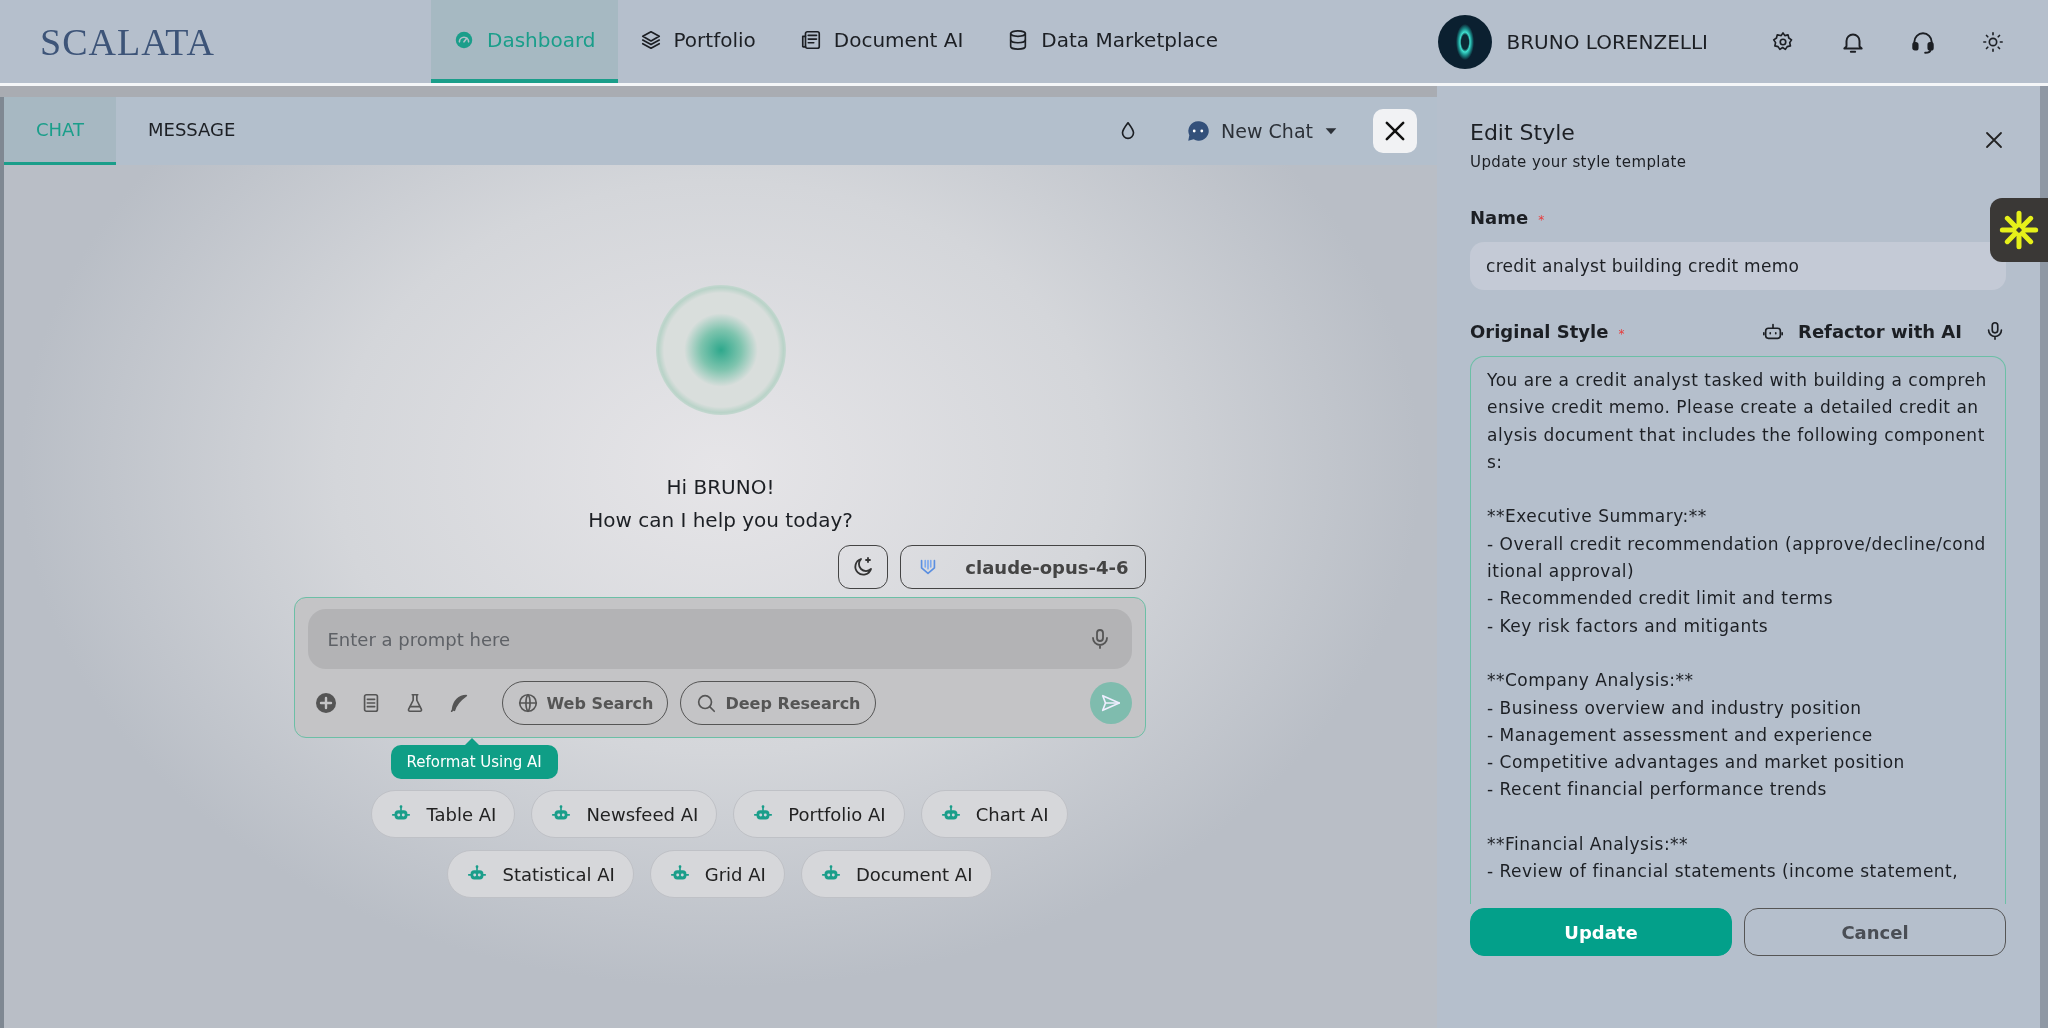 The width and height of the screenshot is (2048, 1028). I want to click on newspaper-icon, so click(810, 39).